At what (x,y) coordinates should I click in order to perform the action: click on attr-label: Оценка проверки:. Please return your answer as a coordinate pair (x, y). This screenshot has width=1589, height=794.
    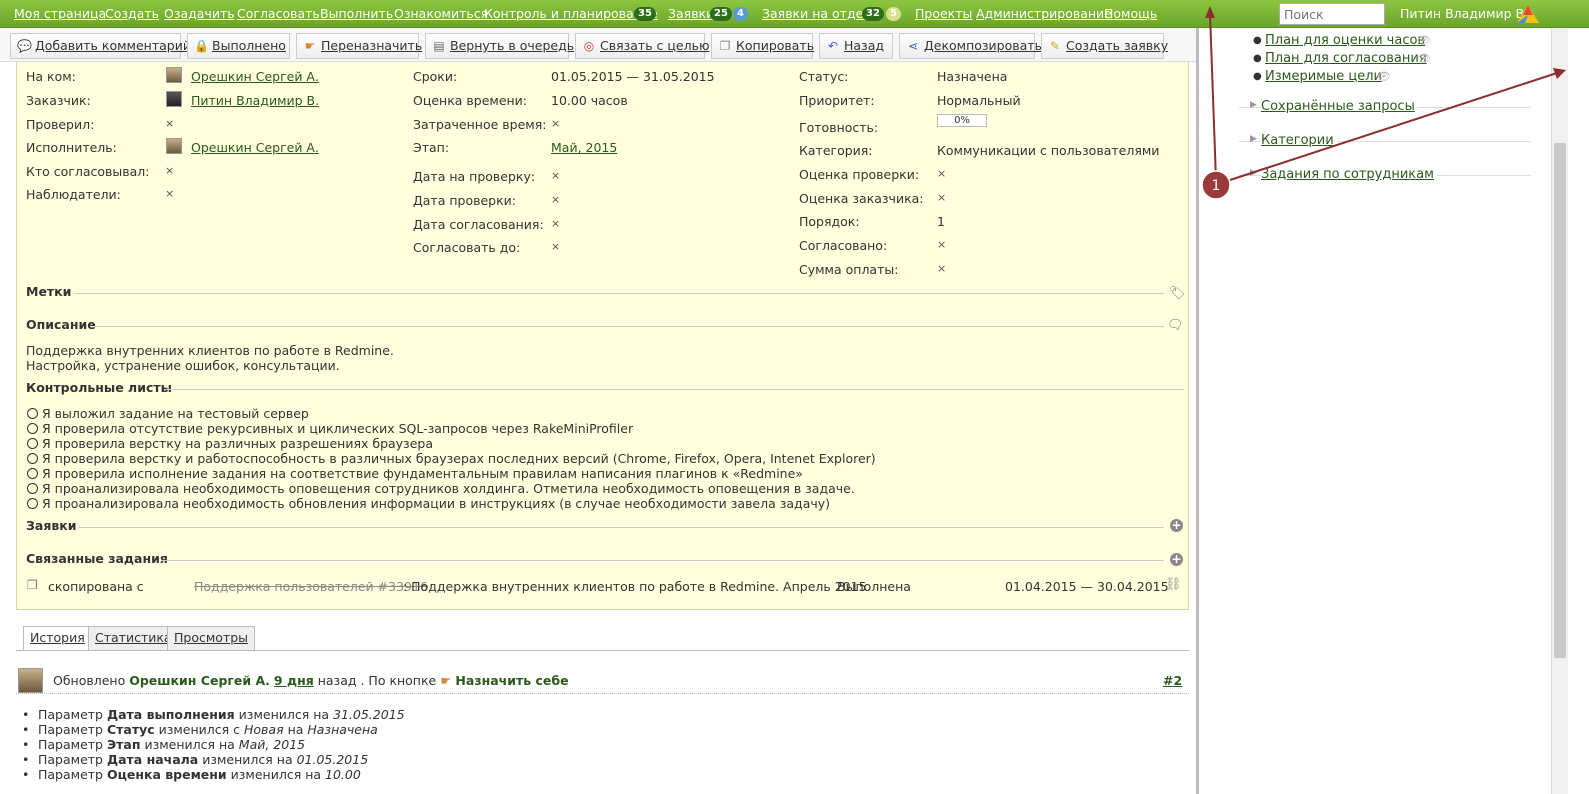
    Looking at the image, I should click on (859, 174).